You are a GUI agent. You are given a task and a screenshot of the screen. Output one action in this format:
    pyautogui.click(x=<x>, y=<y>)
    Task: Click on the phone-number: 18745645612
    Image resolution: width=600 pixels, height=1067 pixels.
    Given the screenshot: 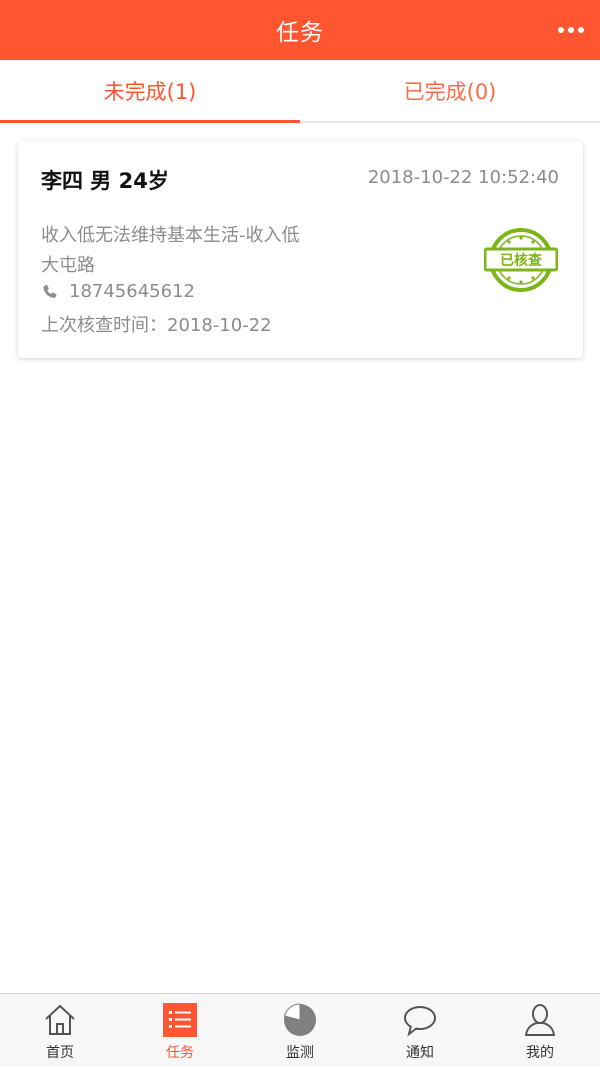 What is the action you would take?
    pyautogui.click(x=132, y=291)
    